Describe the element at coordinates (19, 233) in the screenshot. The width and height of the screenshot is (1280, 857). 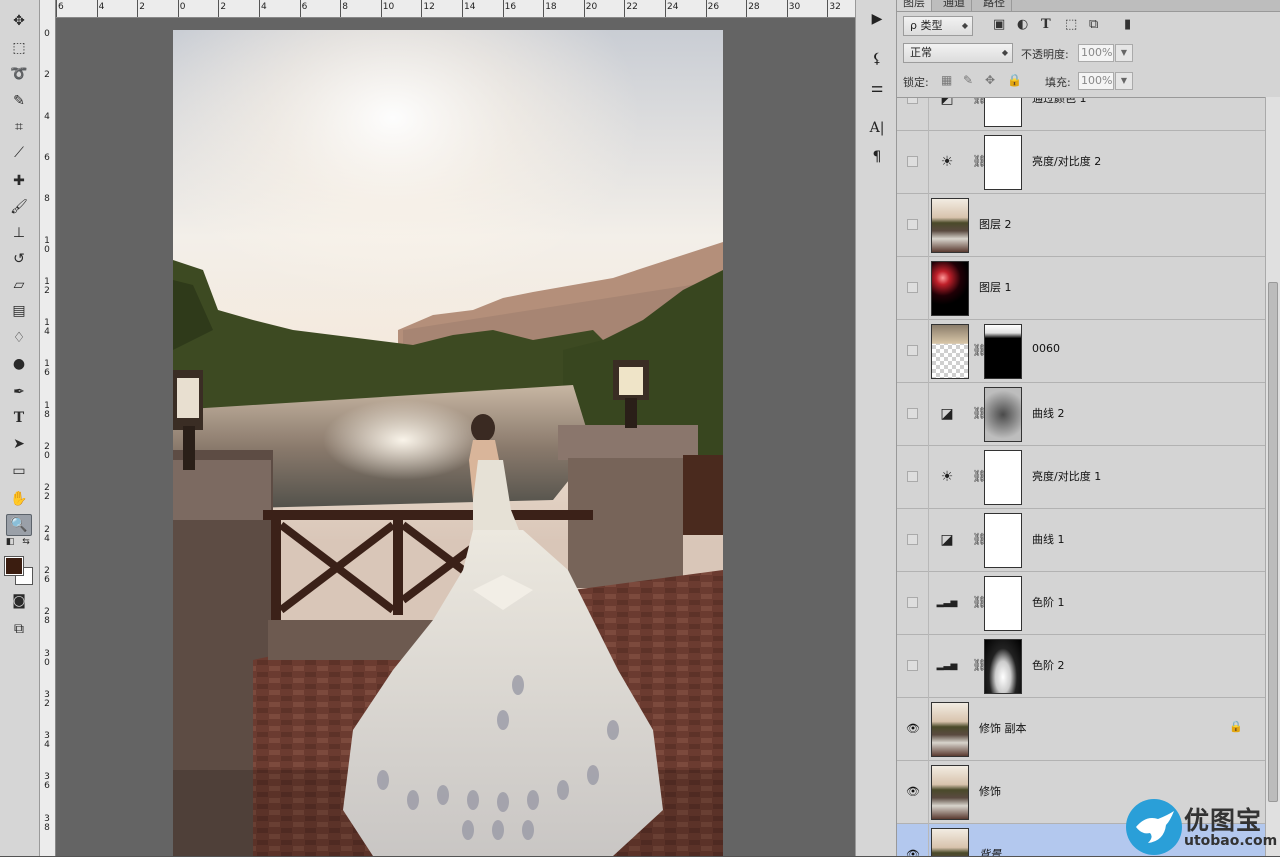
I see `stamp-tool-icon: ⊥` at that location.